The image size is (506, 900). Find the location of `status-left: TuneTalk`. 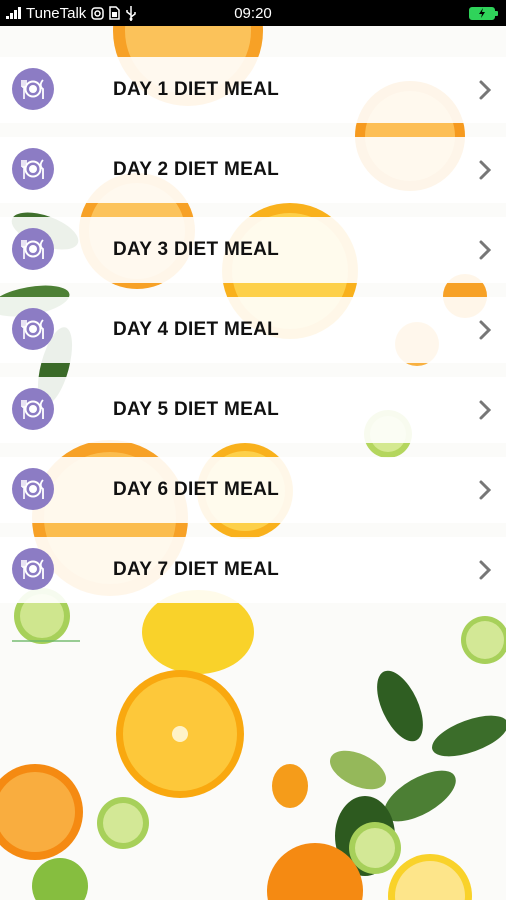

status-left: TuneTalk is located at coordinates (106, 13).